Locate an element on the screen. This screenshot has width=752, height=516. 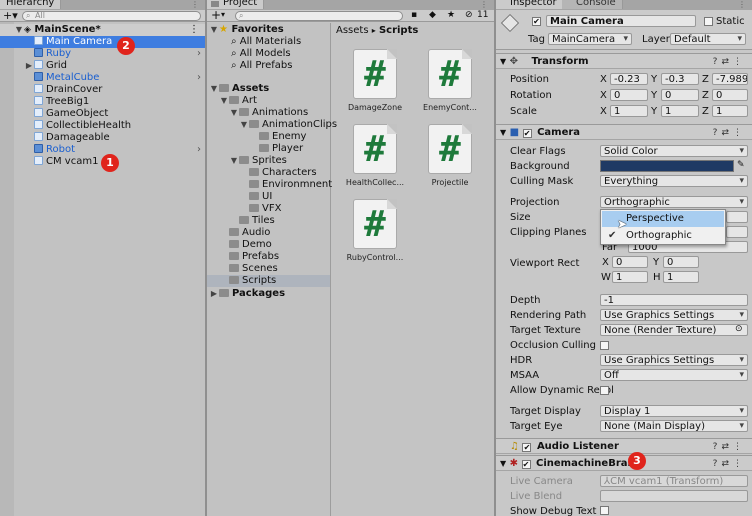
hdr-dropdown: Use Graphics Settings is located at coordinates (674, 360).